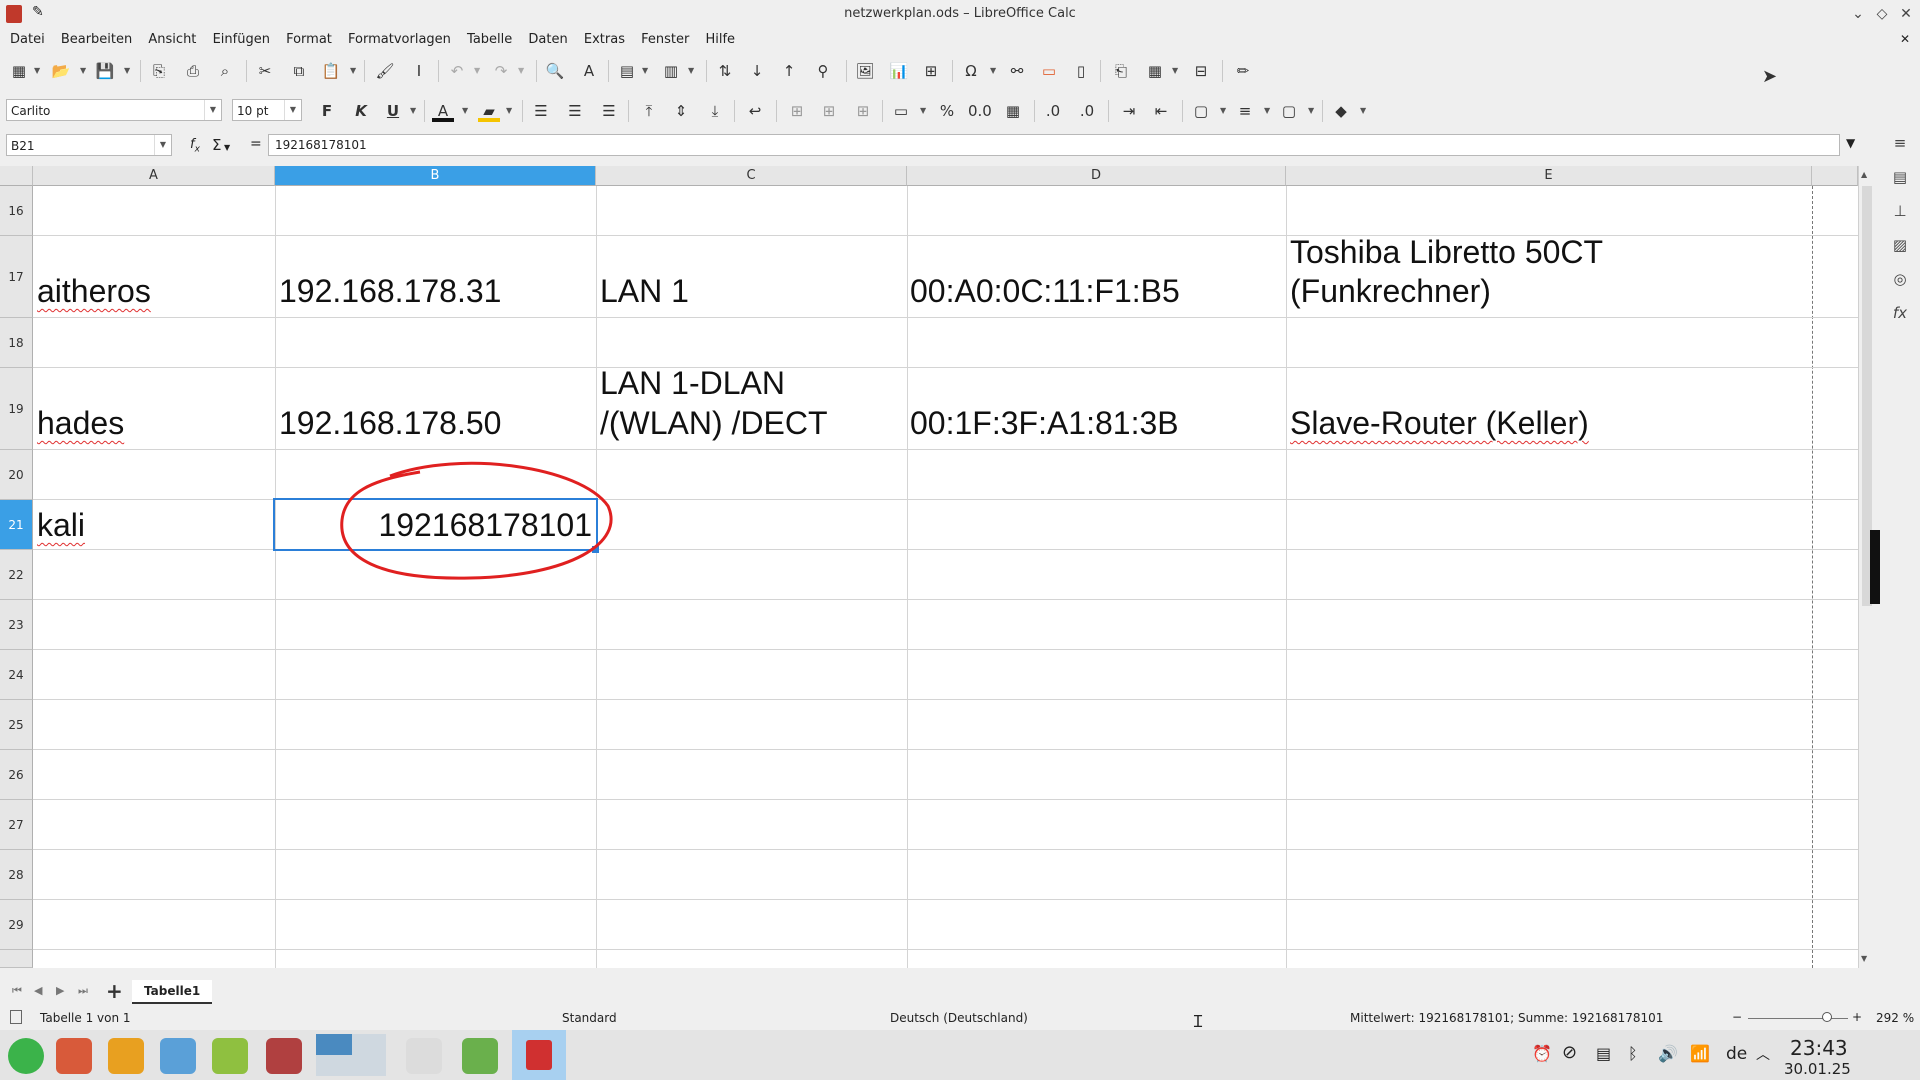 Image resolution: width=1920 pixels, height=1080 pixels. Describe the element at coordinates (1900, 246) in the screenshot. I see `gallery-icon: ▨` at that location.